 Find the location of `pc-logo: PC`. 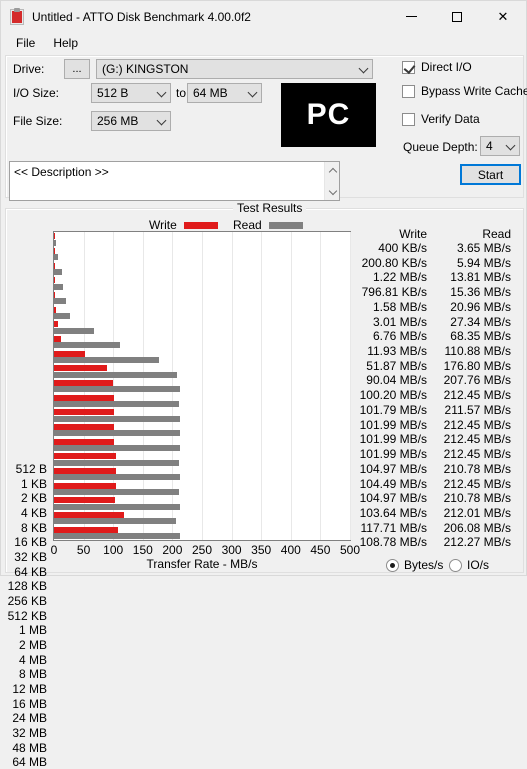

pc-logo: PC is located at coordinates (328, 115).